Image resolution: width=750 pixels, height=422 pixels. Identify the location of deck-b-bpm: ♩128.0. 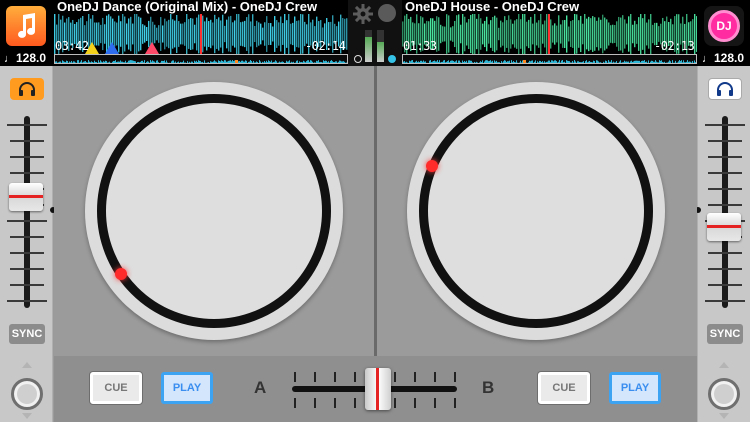
(723, 58).